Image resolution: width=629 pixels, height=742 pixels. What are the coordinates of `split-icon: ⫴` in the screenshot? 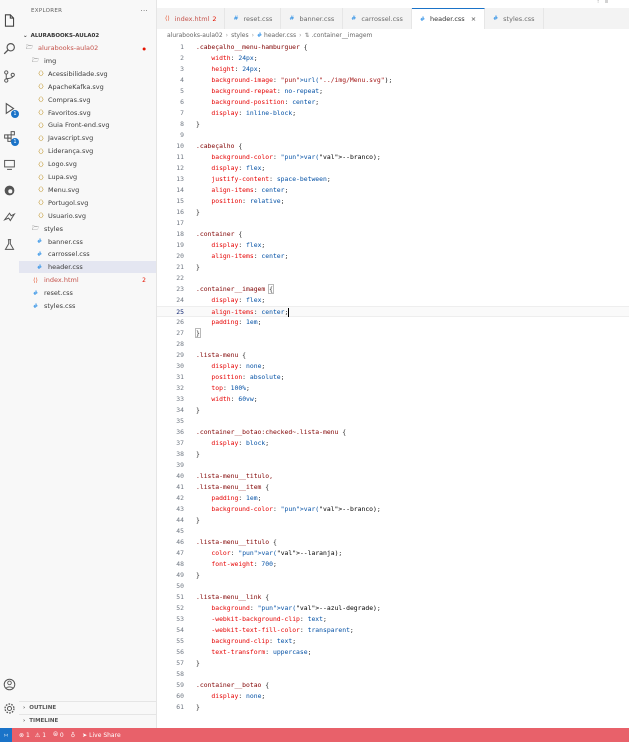 It's located at (606, 3).